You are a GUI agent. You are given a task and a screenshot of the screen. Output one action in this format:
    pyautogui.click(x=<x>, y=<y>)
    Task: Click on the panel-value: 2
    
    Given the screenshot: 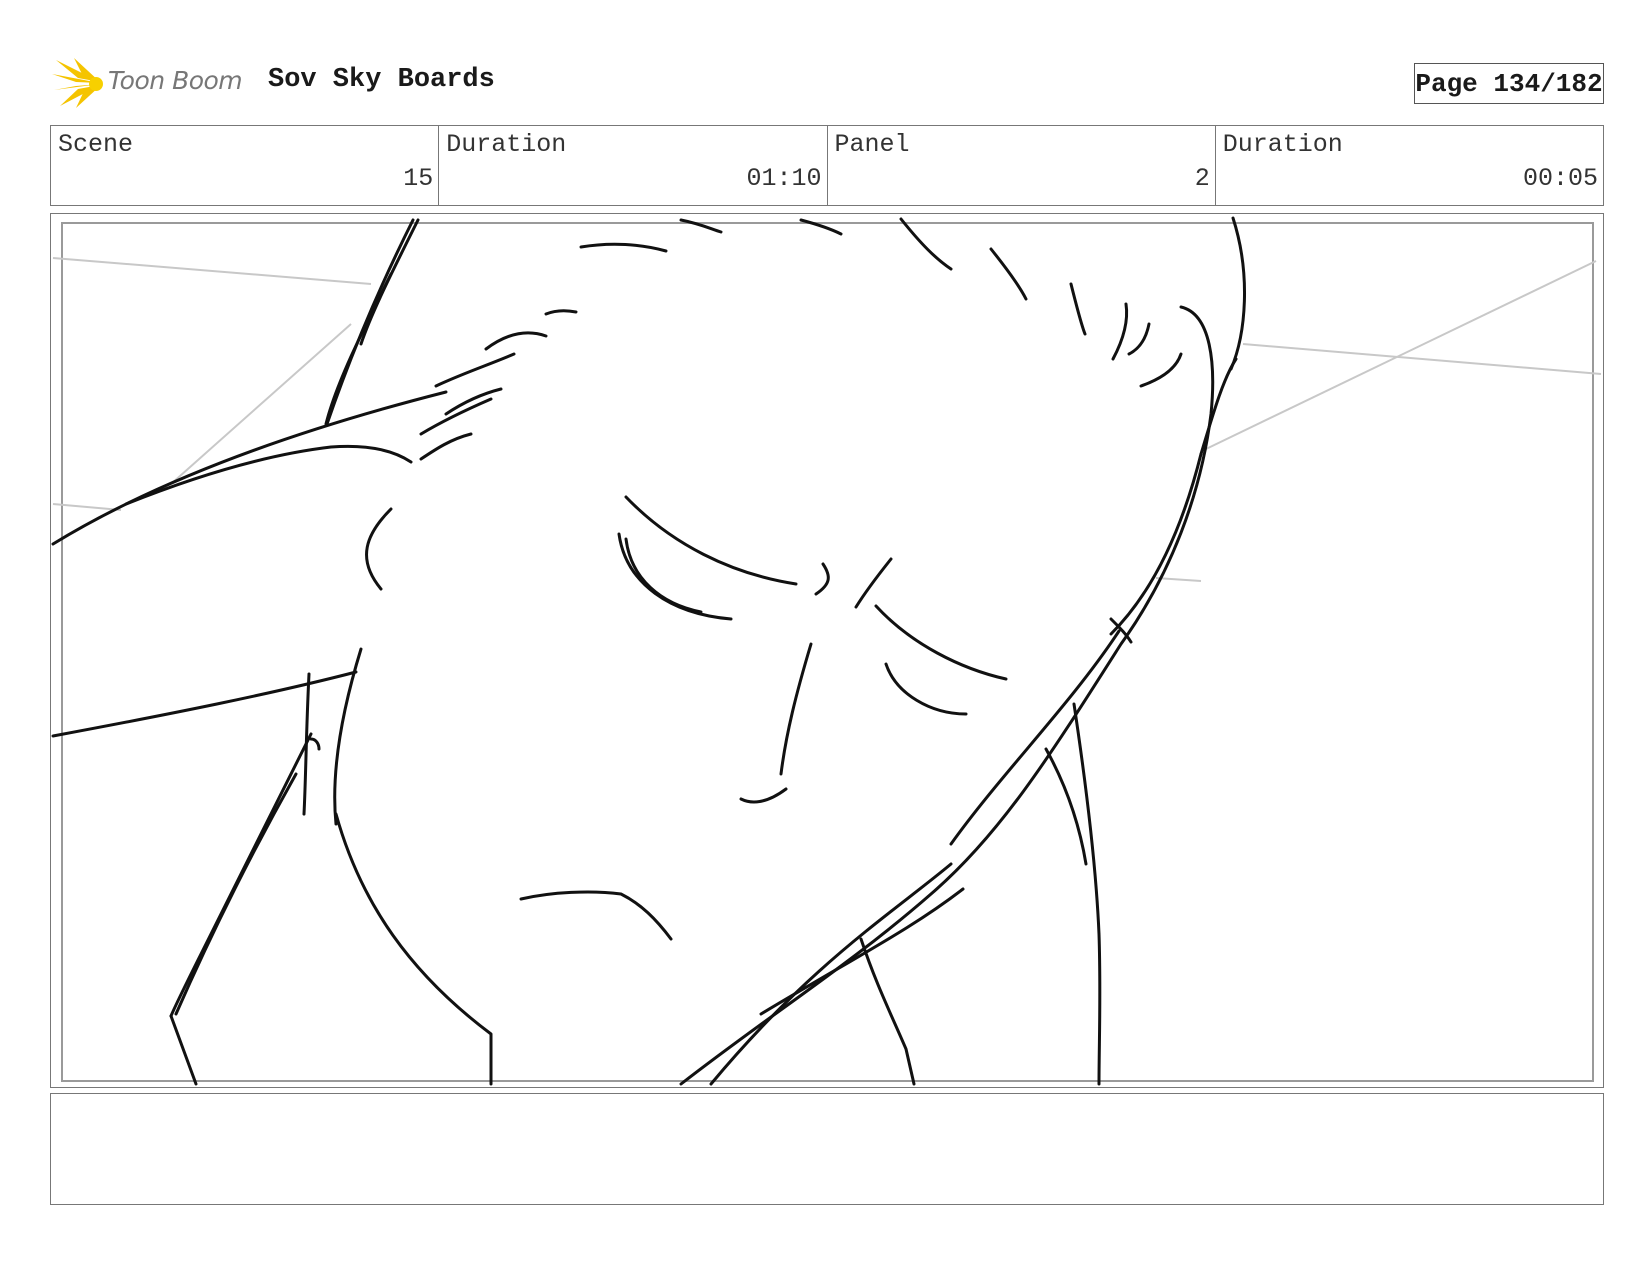 What is the action you would take?
    pyautogui.click(x=1202, y=178)
    